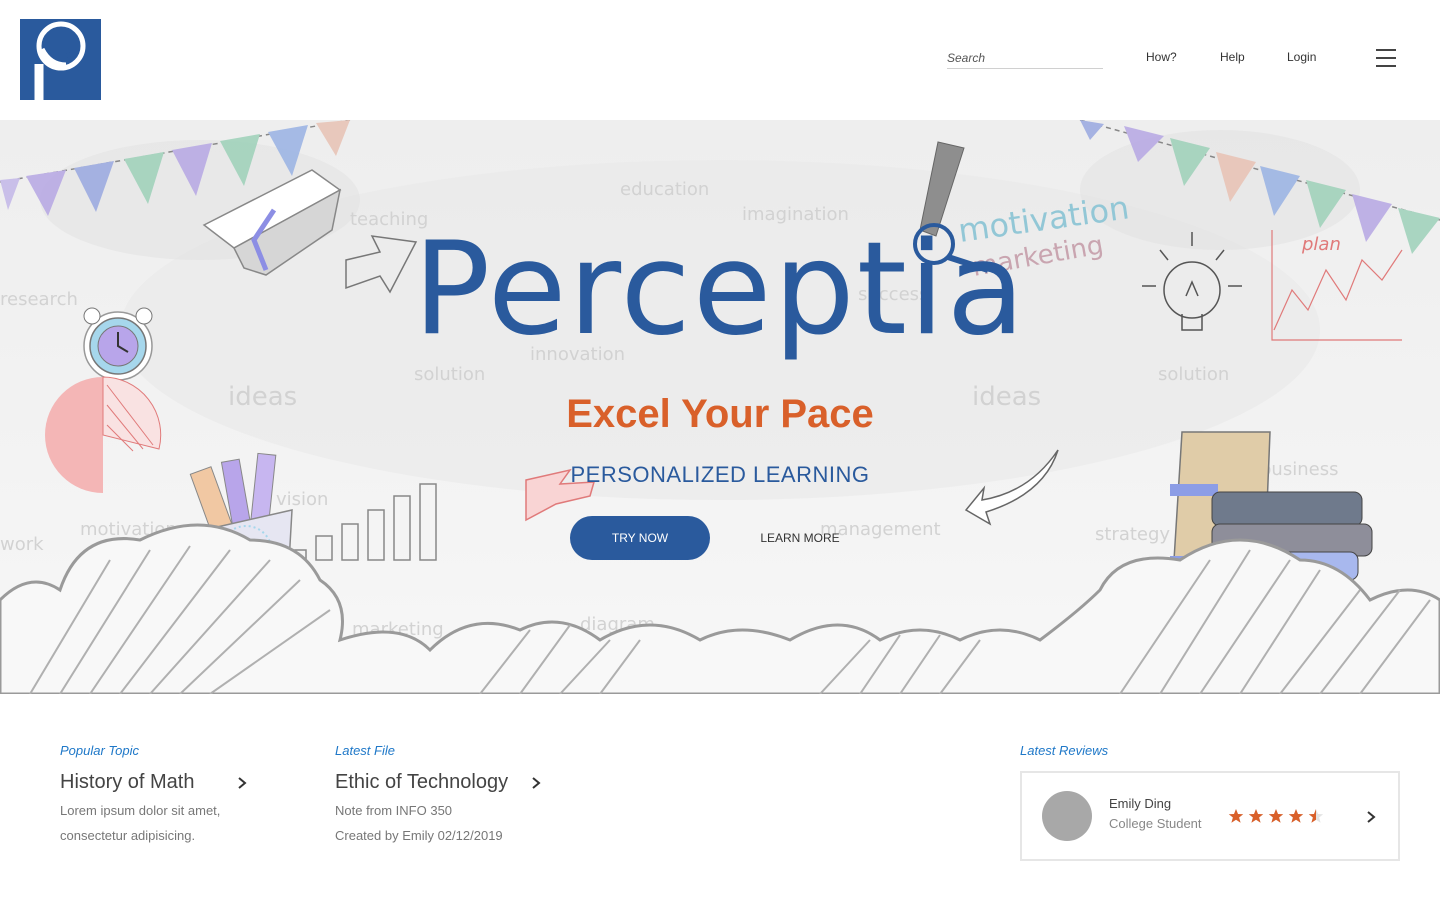 The image size is (1440, 900). I want to click on reviewer-name: Emily Ding, so click(1140, 803).